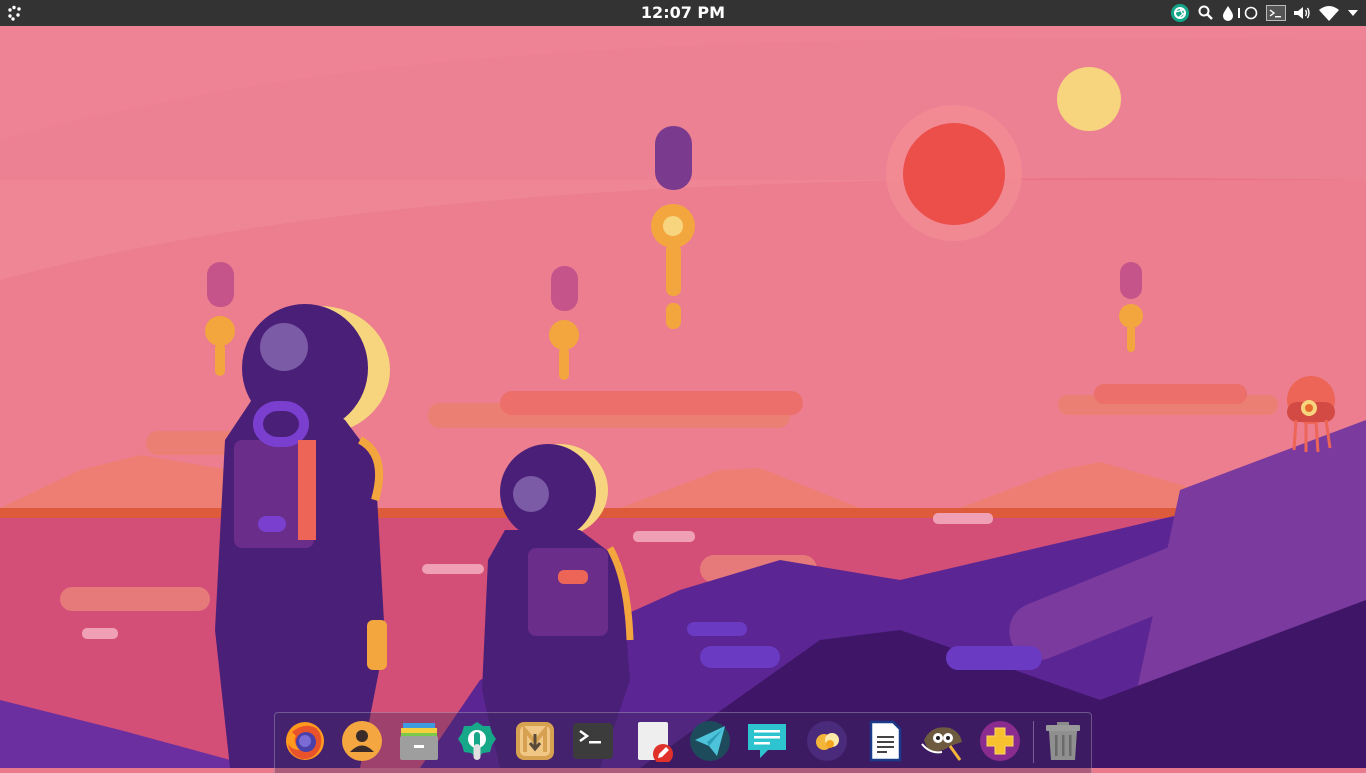 The width and height of the screenshot is (1366, 773). What do you see at coordinates (1265, 13) in the screenshot?
I see `system-tray` at bounding box center [1265, 13].